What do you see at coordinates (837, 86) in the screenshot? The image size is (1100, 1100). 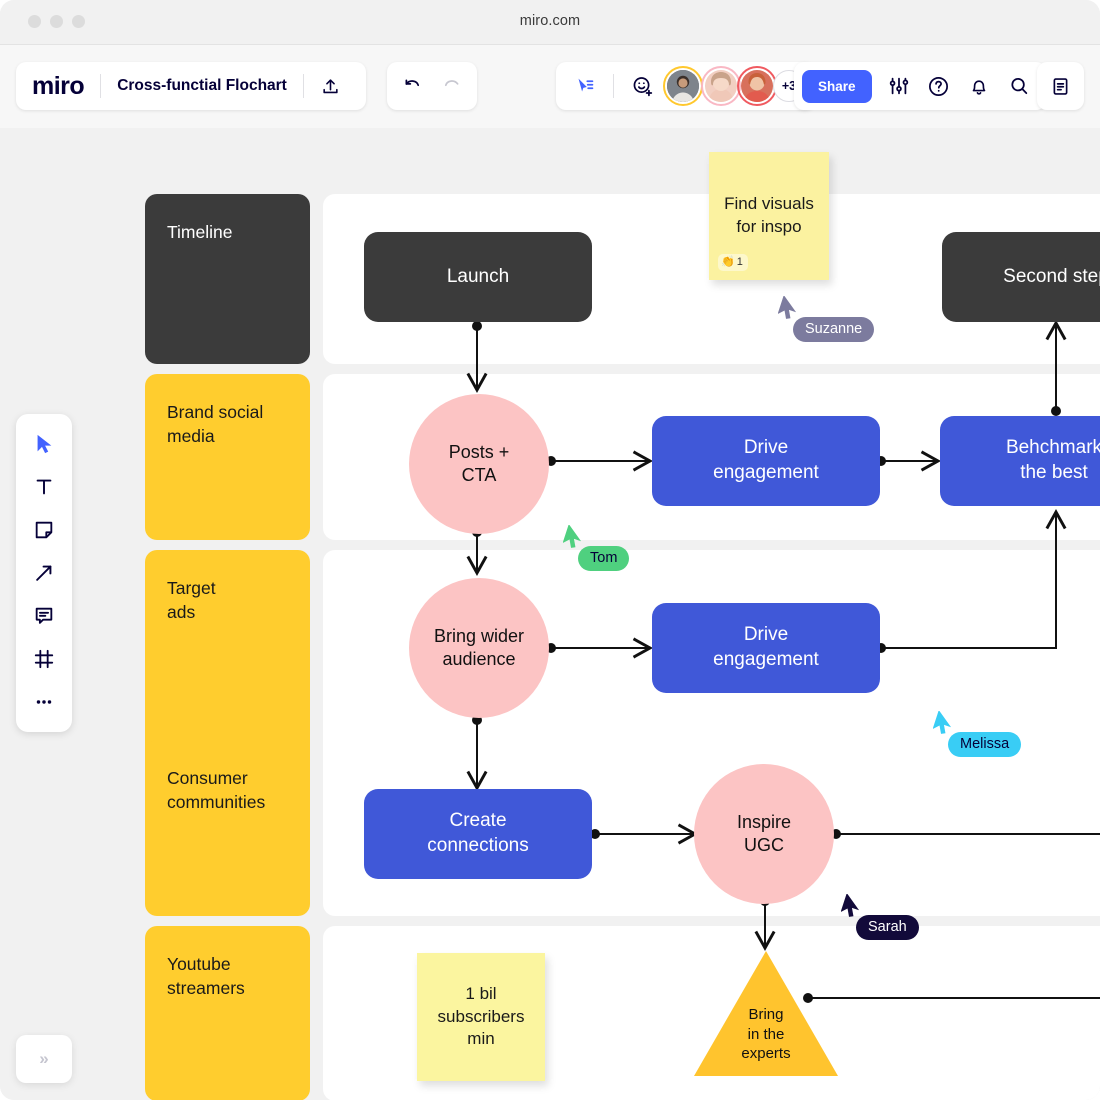 I see `share-button: Share` at bounding box center [837, 86].